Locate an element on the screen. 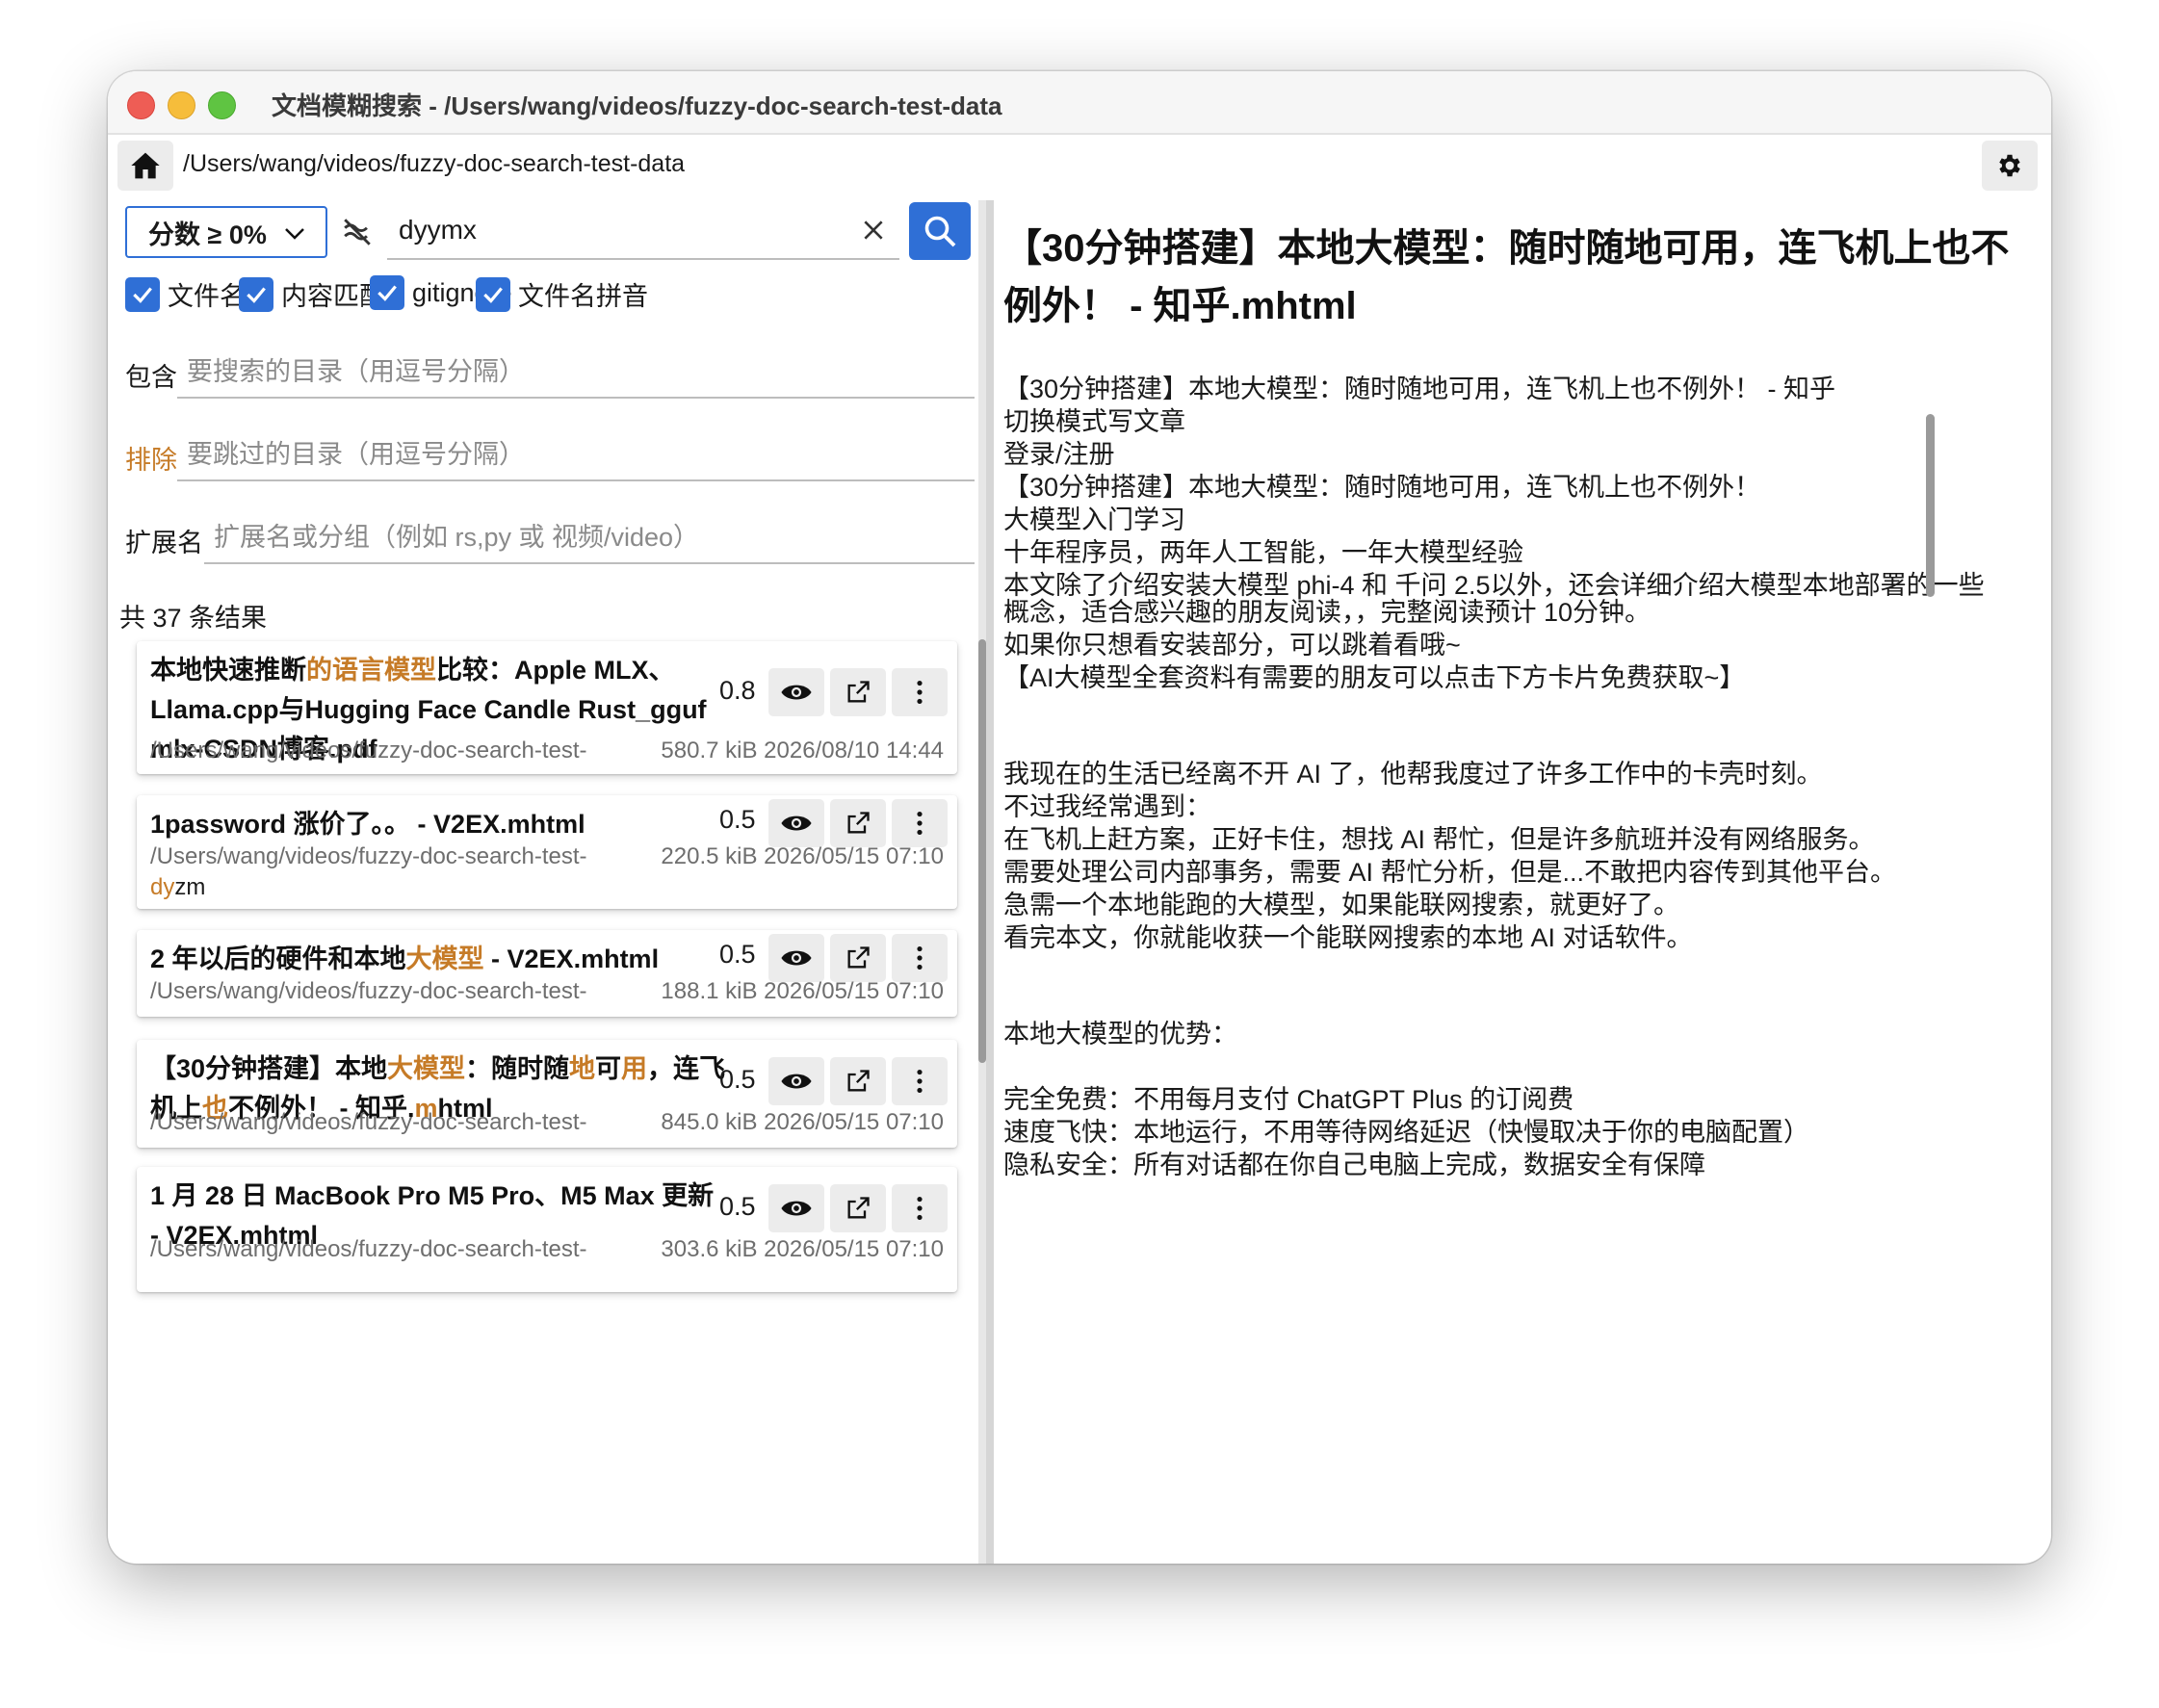 Image resolution: width=2159 pixels, height=1708 pixels. preview-line: 【AI大模型全套资料有需要的朋友可以点击下方卡片免费获取~】 is located at coordinates (1374, 677).